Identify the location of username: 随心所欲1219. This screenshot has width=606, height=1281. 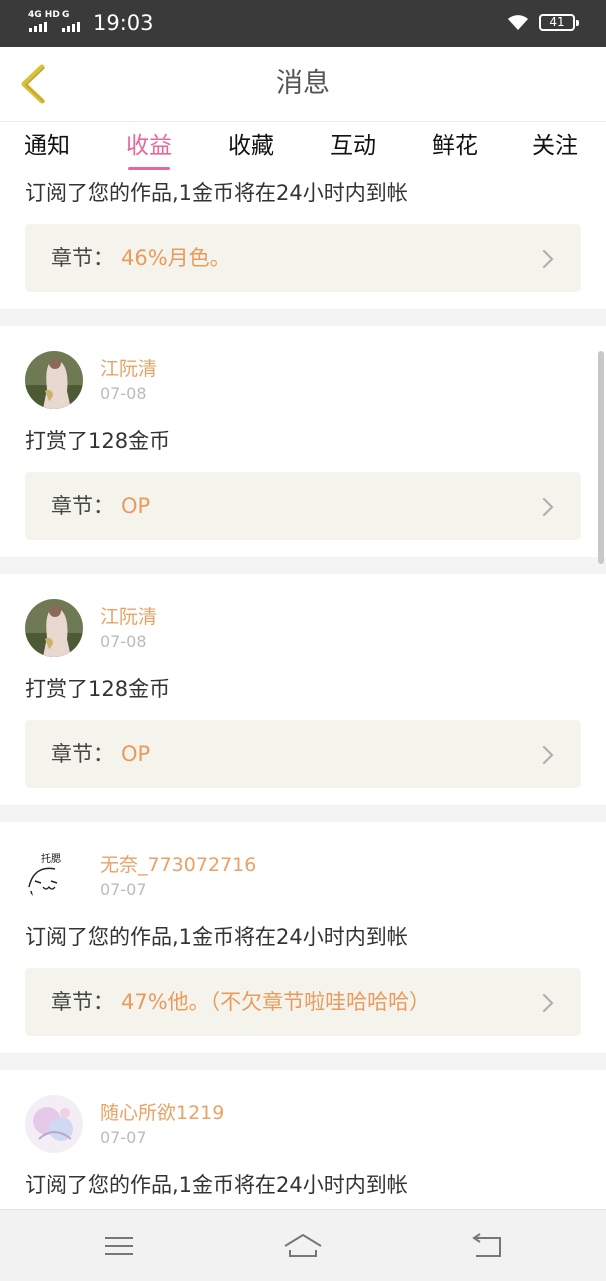
(162, 1113).